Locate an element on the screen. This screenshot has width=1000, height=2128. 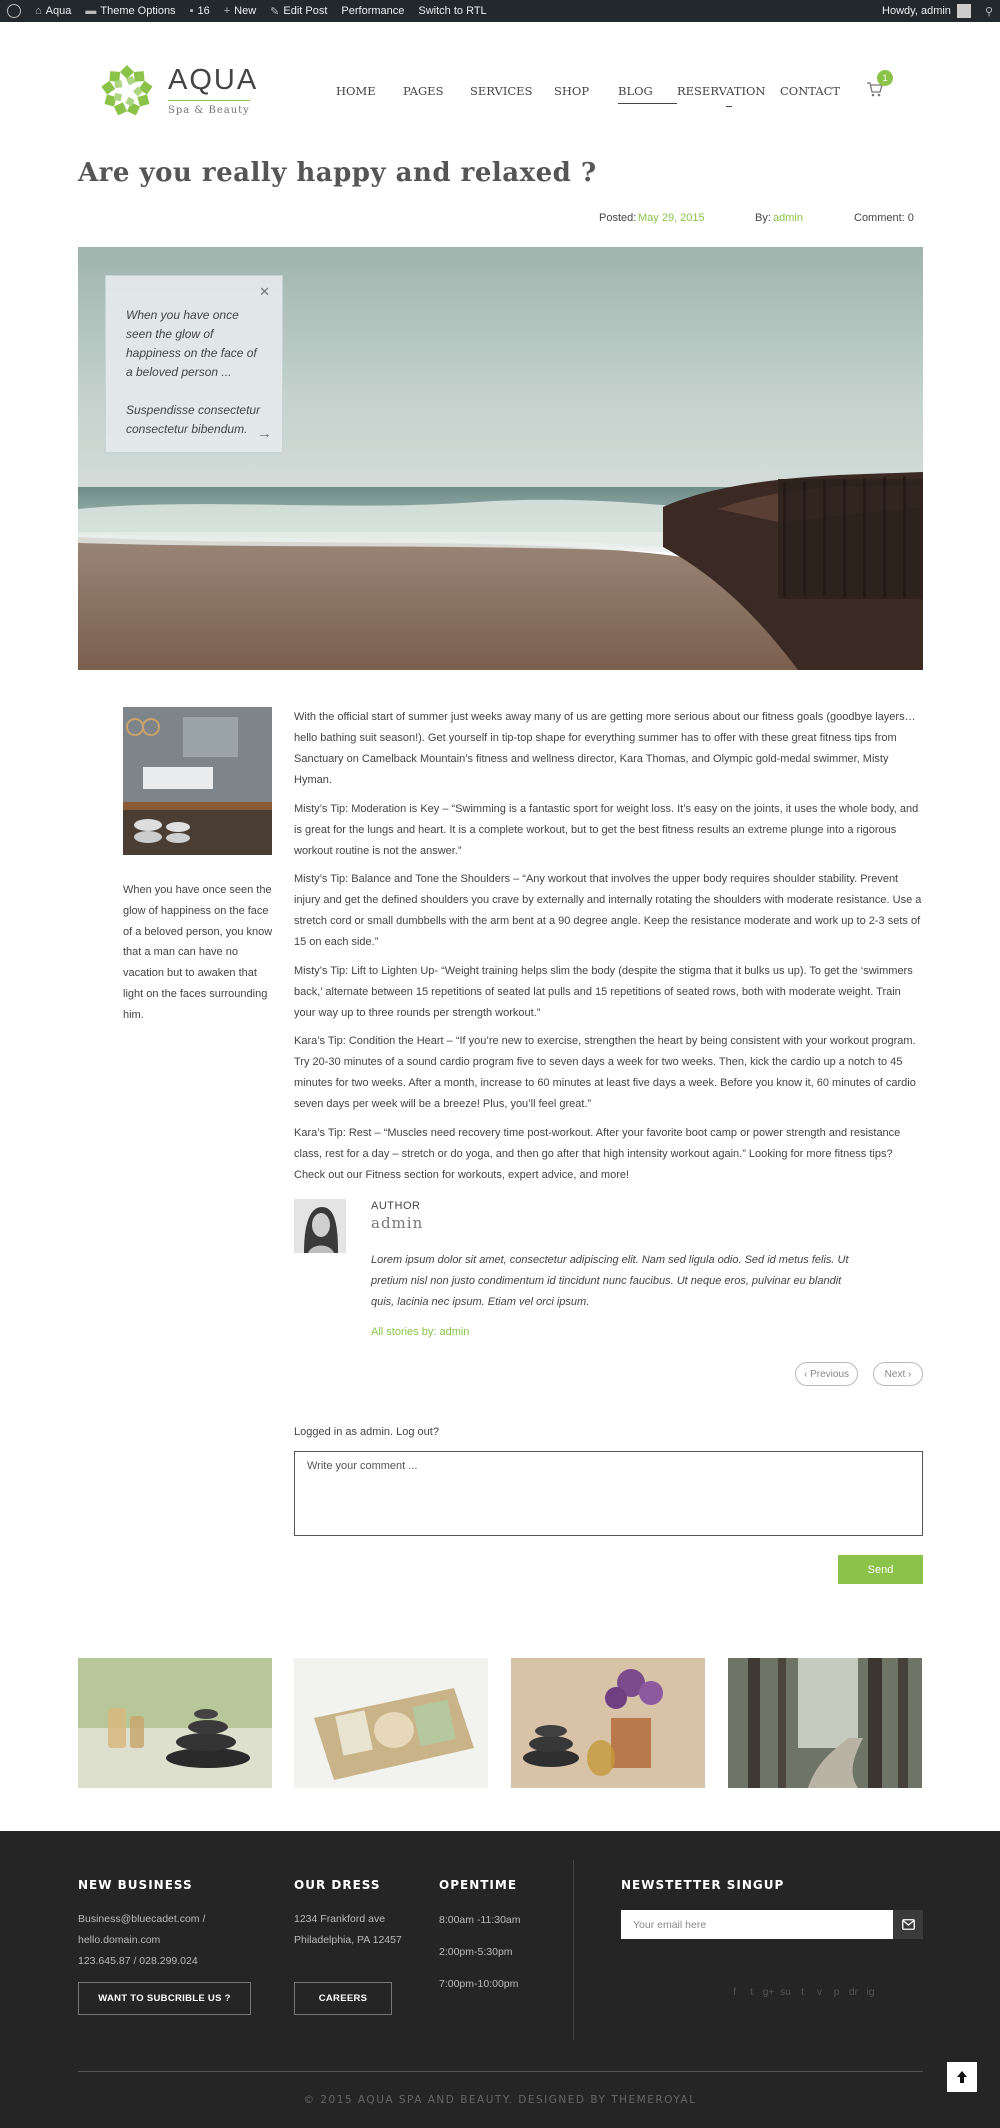
envelope-icon is located at coordinates (908, 1924).